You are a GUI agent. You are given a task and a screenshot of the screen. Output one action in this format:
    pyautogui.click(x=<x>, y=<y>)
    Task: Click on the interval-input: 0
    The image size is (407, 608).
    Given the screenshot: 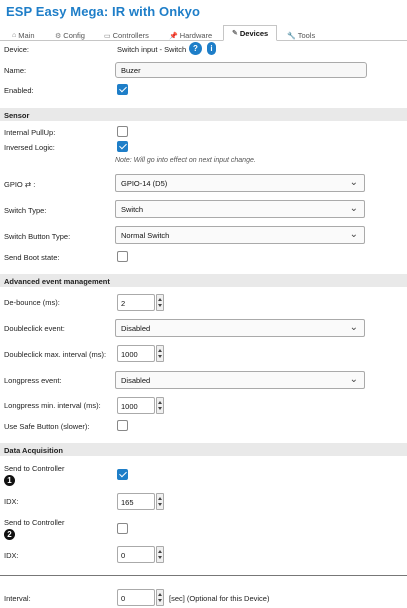 What is the action you would take?
    pyautogui.click(x=136, y=597)
    